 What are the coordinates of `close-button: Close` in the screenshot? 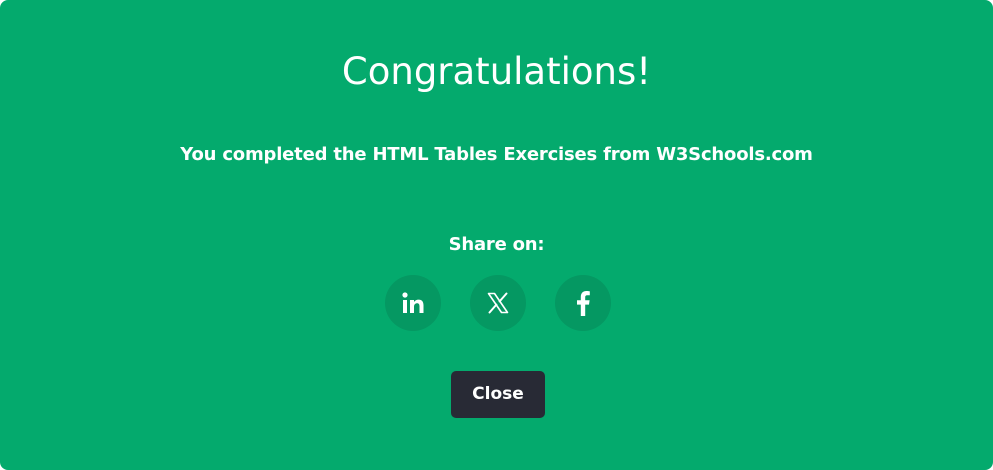 It's located at (498, 394).